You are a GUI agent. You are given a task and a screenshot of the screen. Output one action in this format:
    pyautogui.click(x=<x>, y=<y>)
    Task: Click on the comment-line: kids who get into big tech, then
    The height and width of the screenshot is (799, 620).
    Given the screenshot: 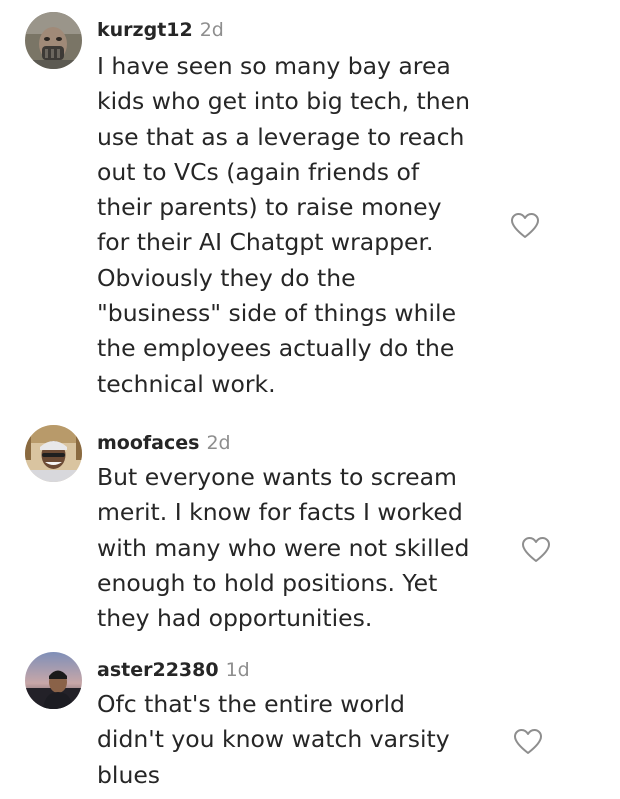 What is the action you would take?
    pyautogui.click(x=283, y=101)
    